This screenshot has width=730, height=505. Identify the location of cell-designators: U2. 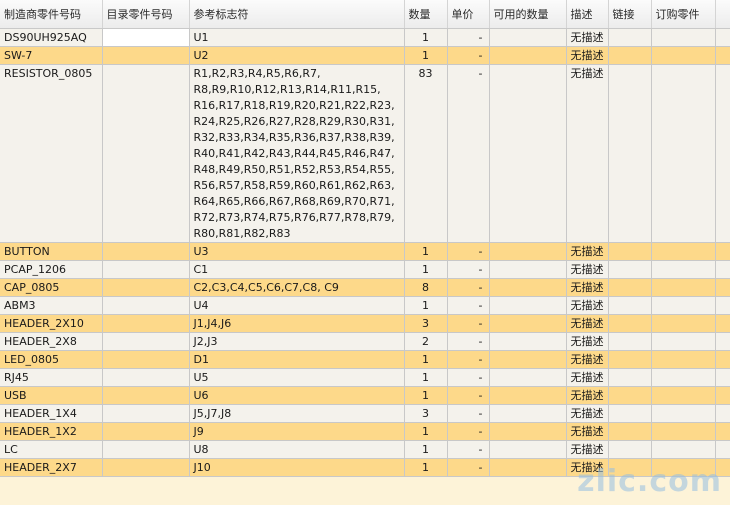
(297, 55).